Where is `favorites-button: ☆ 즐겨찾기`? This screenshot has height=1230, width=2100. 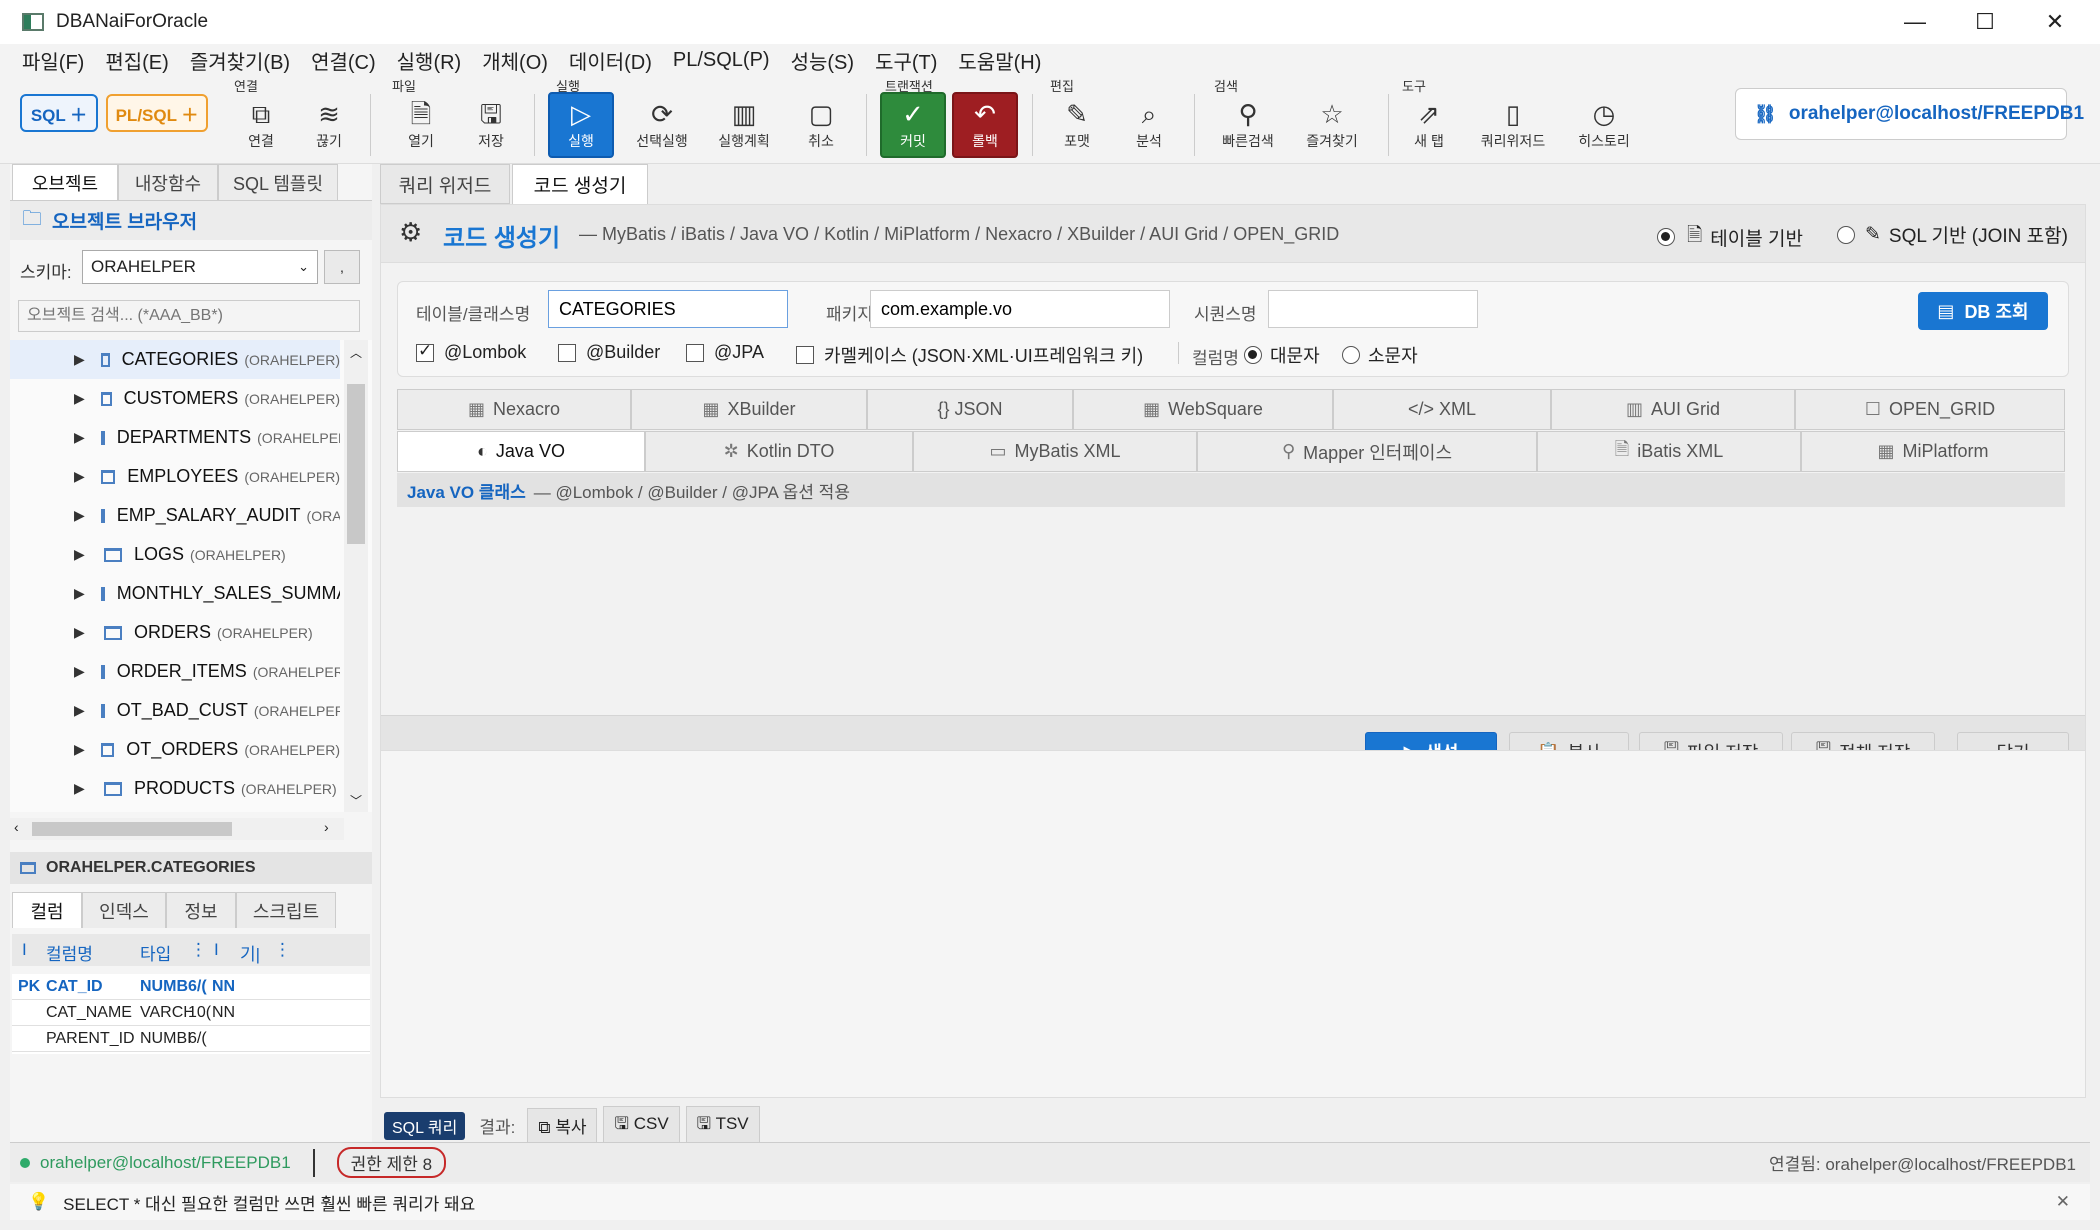
favorites-button: ☆ 즐겨찾기 is located at coordinates (1332, 125).